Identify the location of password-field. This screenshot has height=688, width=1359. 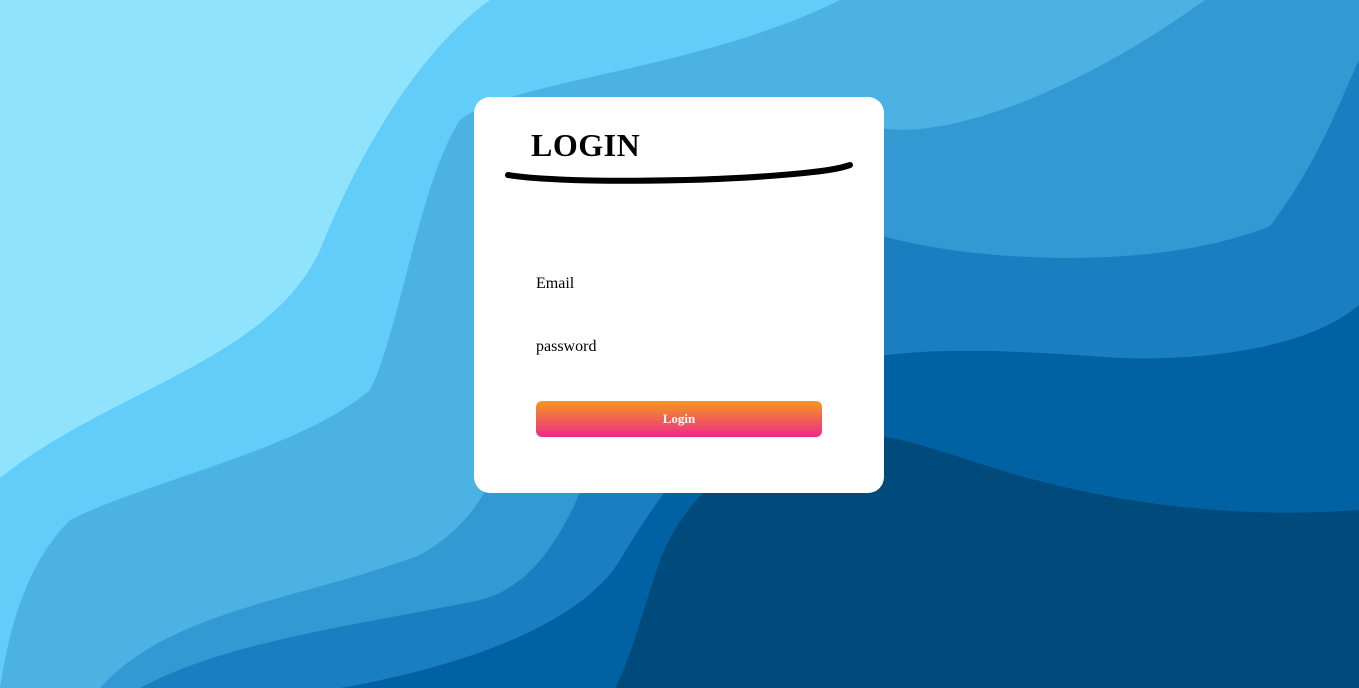
(679, 347).